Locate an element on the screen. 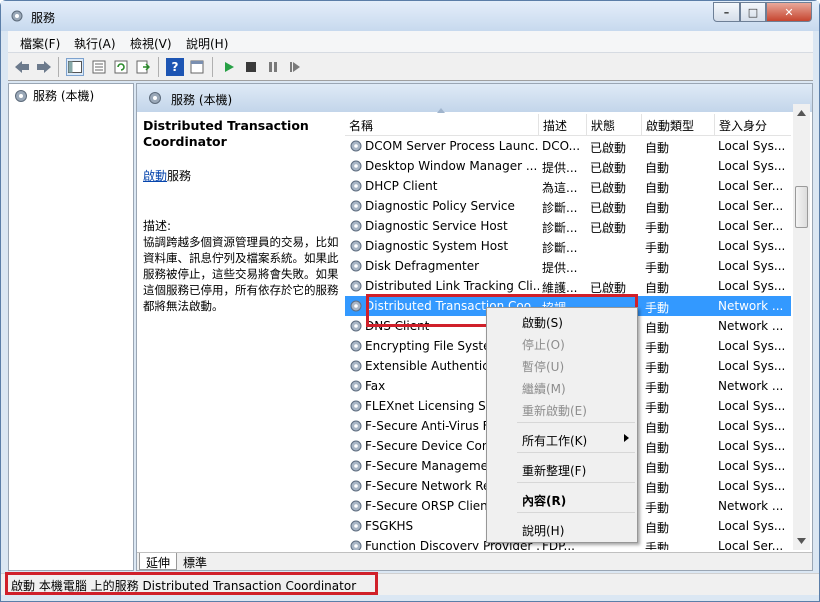 This screenshot has height=602, width=820. vertical-scrollbar is located at coordinates (801, 327).